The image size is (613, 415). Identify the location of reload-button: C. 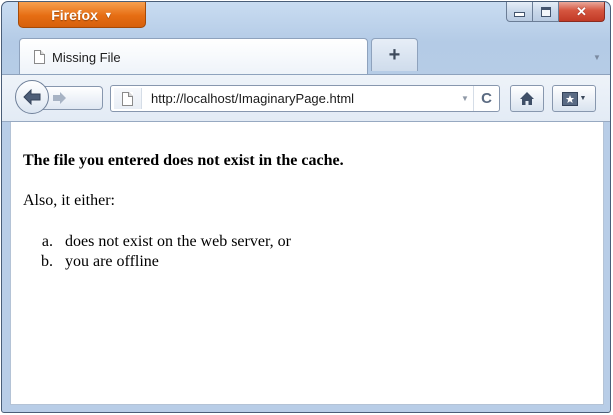
(486, 98).